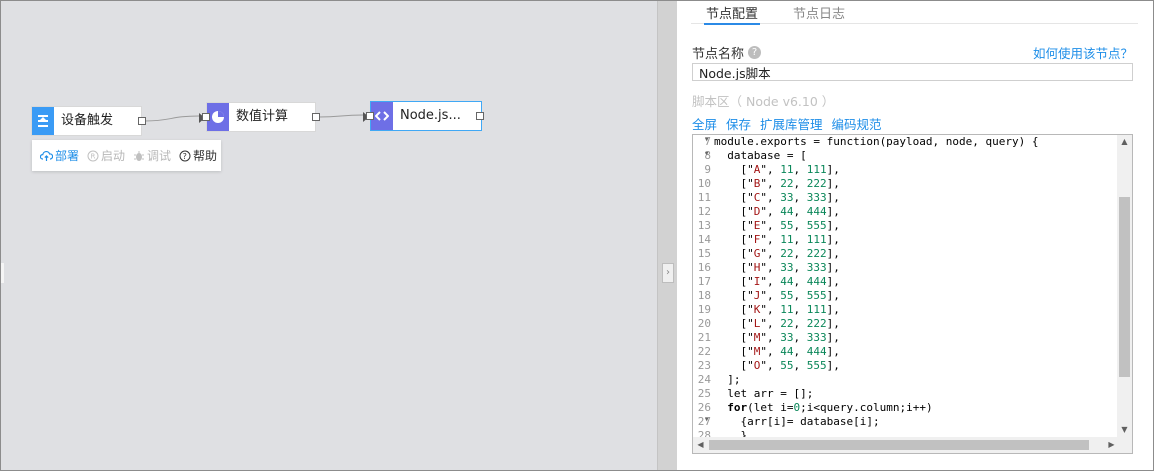 The width and height of the screenshot is (1154, 471). I want to click on edge-trigger-to-calc, so click(172, 118).